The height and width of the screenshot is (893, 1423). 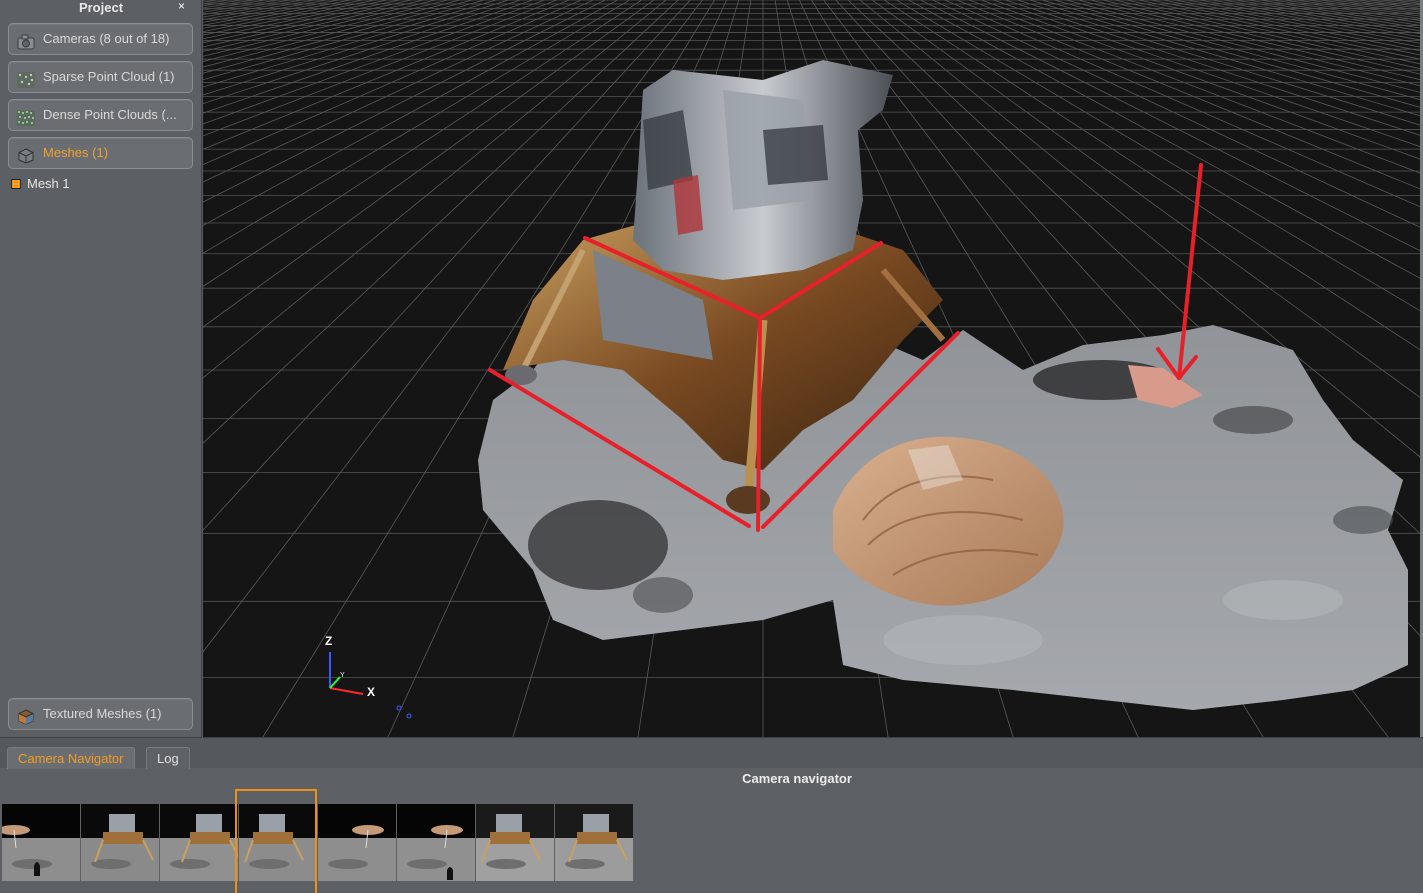 I want to click on textured-meshes-button: Textured Meshes (1), so click(x=100, y=714).